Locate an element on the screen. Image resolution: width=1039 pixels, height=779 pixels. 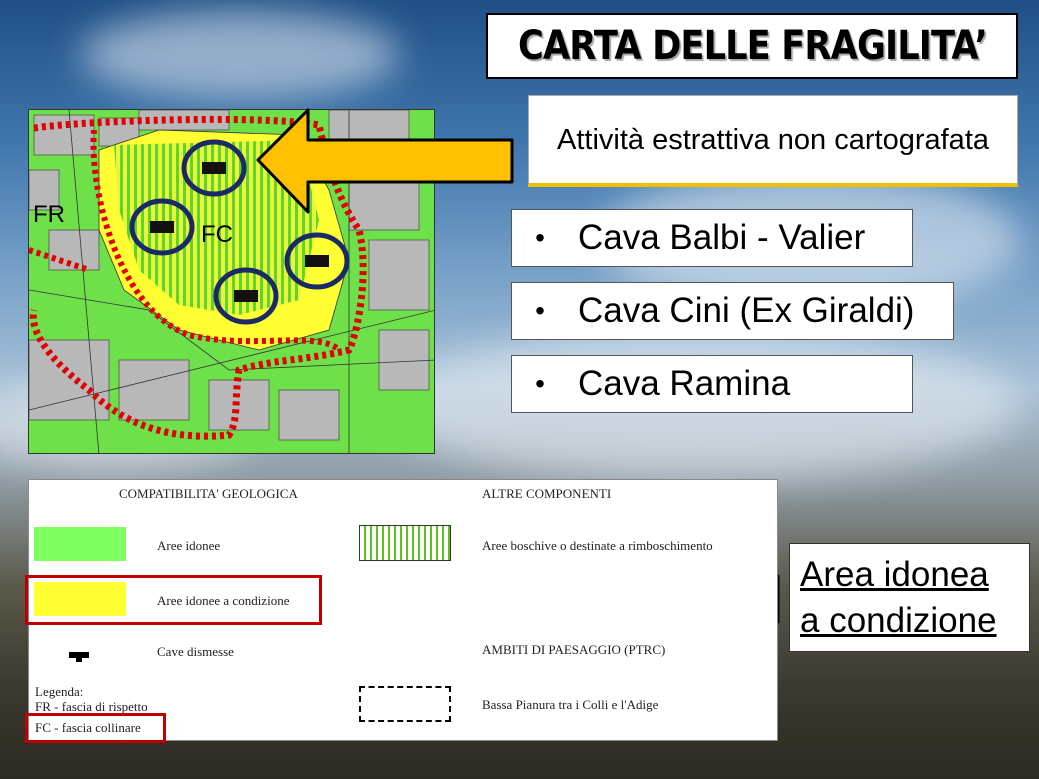
legend-aree-idonee: Aree idonee is located at coordinates (189, 545).